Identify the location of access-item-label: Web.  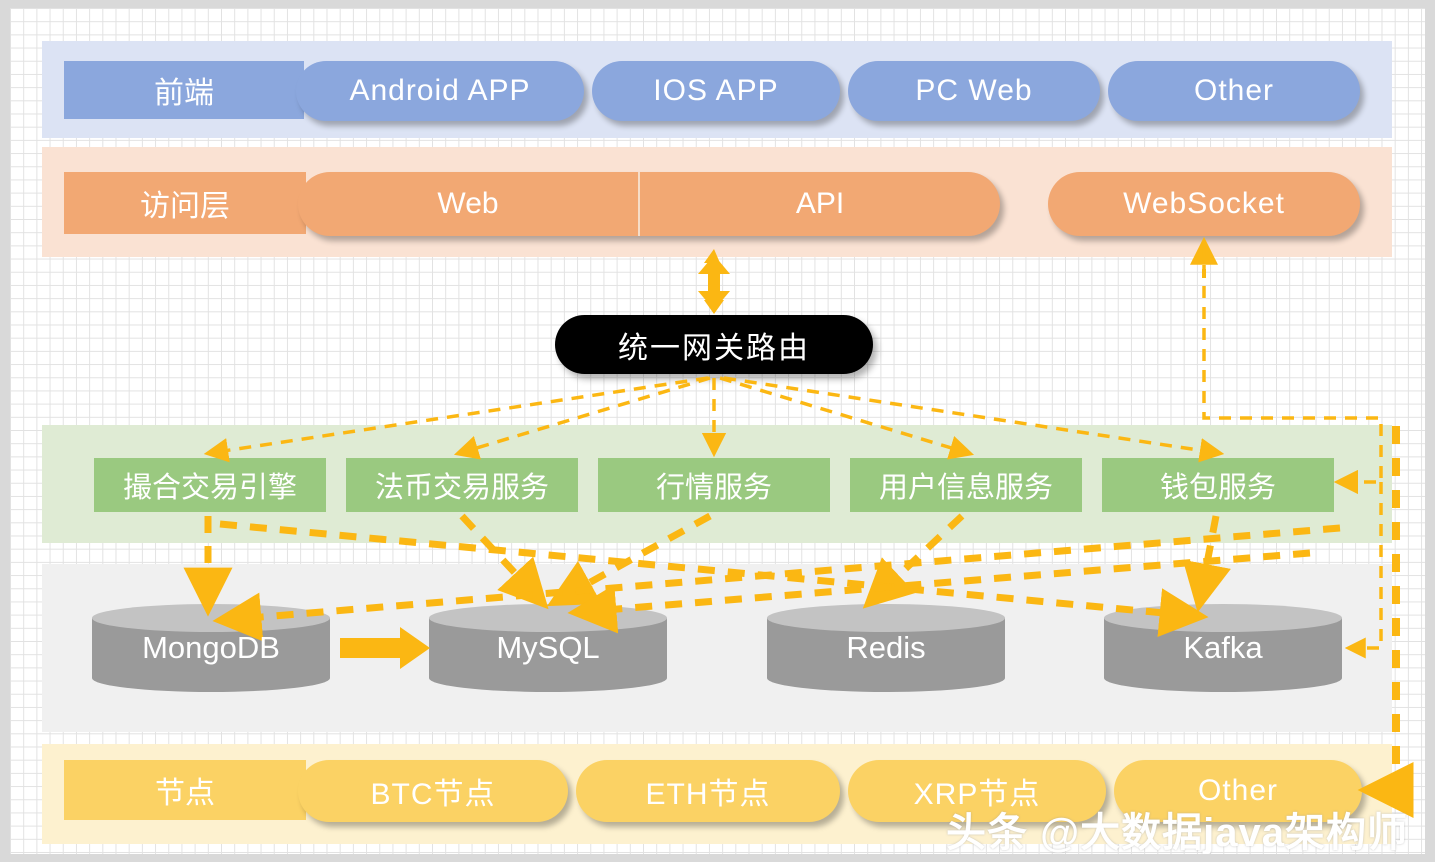
(468, 203).